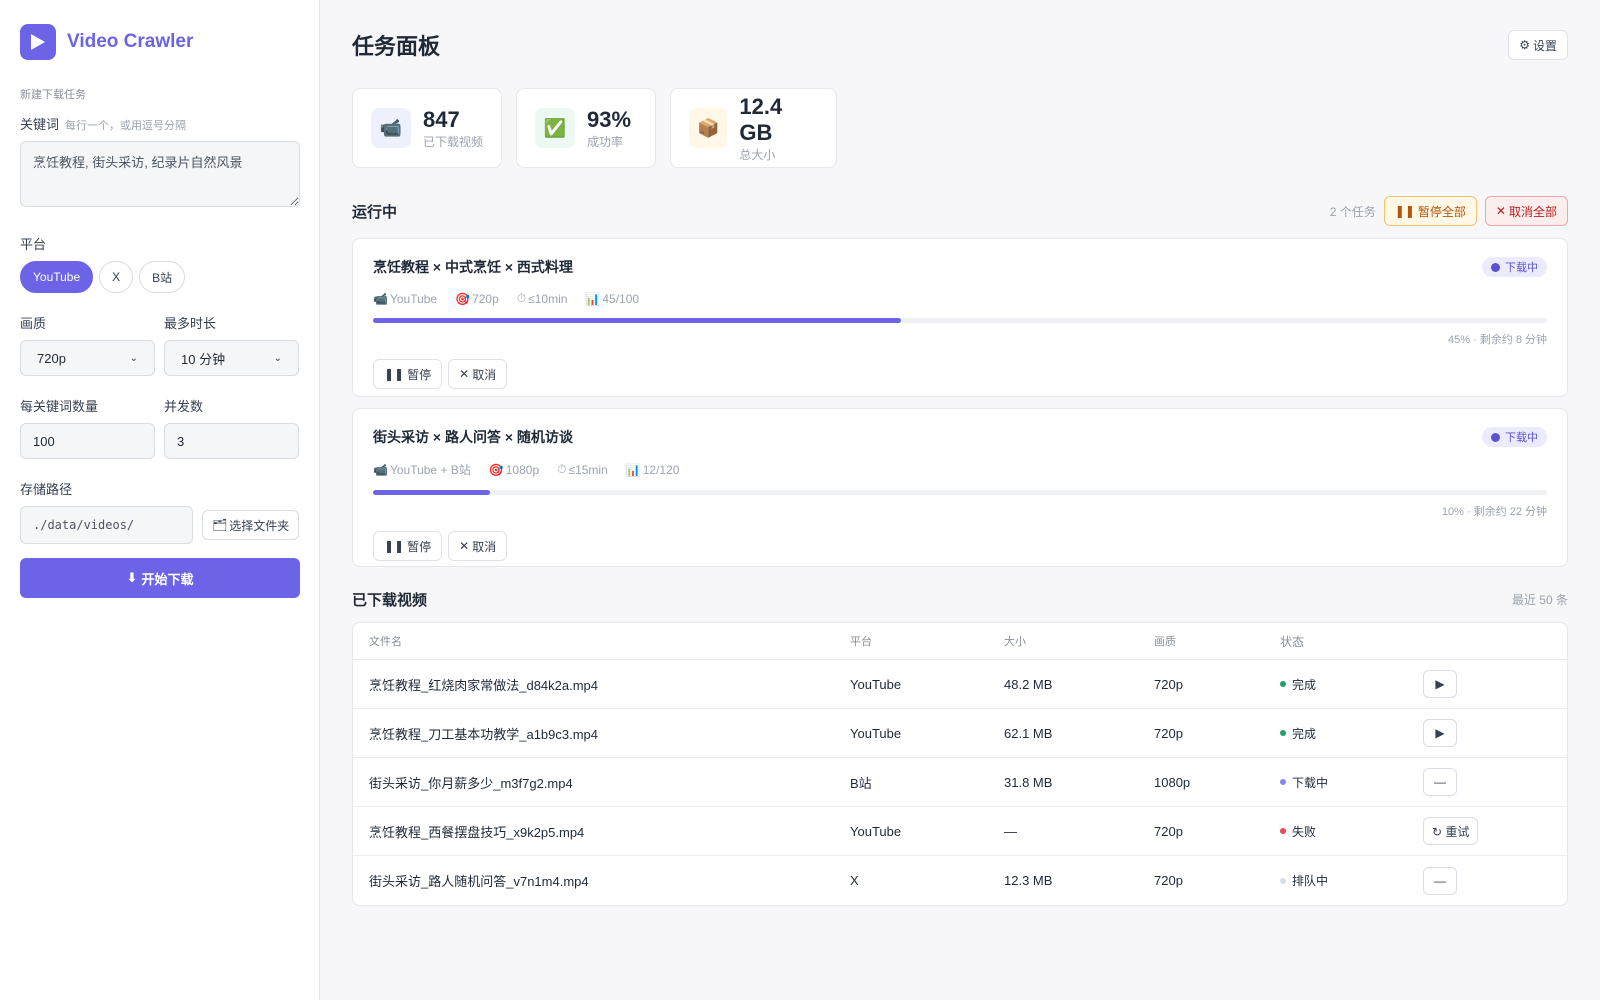 The width and height of the screenshot is (1600, 1000). What do you see at coordinates (1028, 733) in the screenshot?
I see `cell-size: 62.1 MB` at bounding box center [1028, 733].